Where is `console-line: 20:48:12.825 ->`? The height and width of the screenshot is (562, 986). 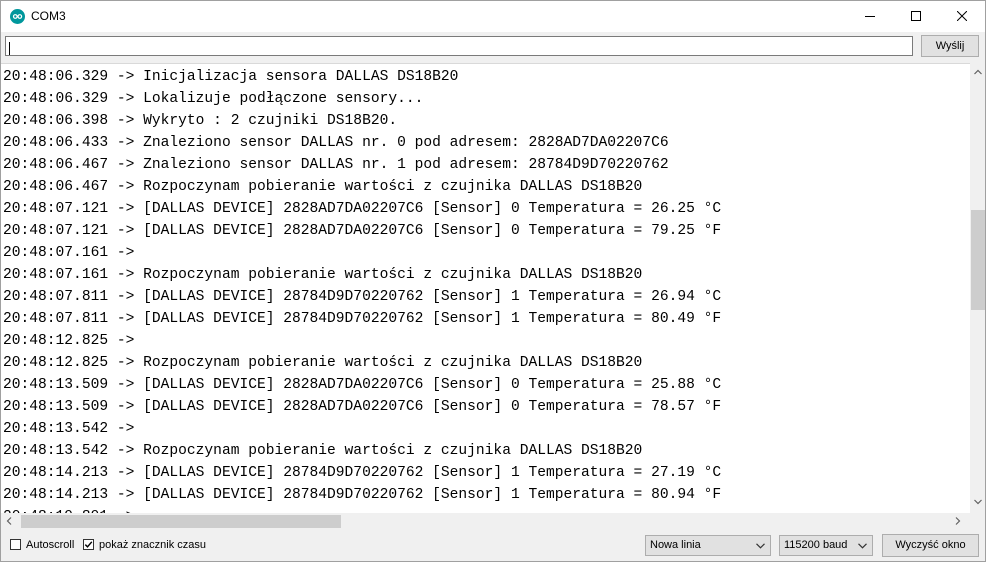
console-line: 20:48:12.825 -> is located at coordinates (69, 341).